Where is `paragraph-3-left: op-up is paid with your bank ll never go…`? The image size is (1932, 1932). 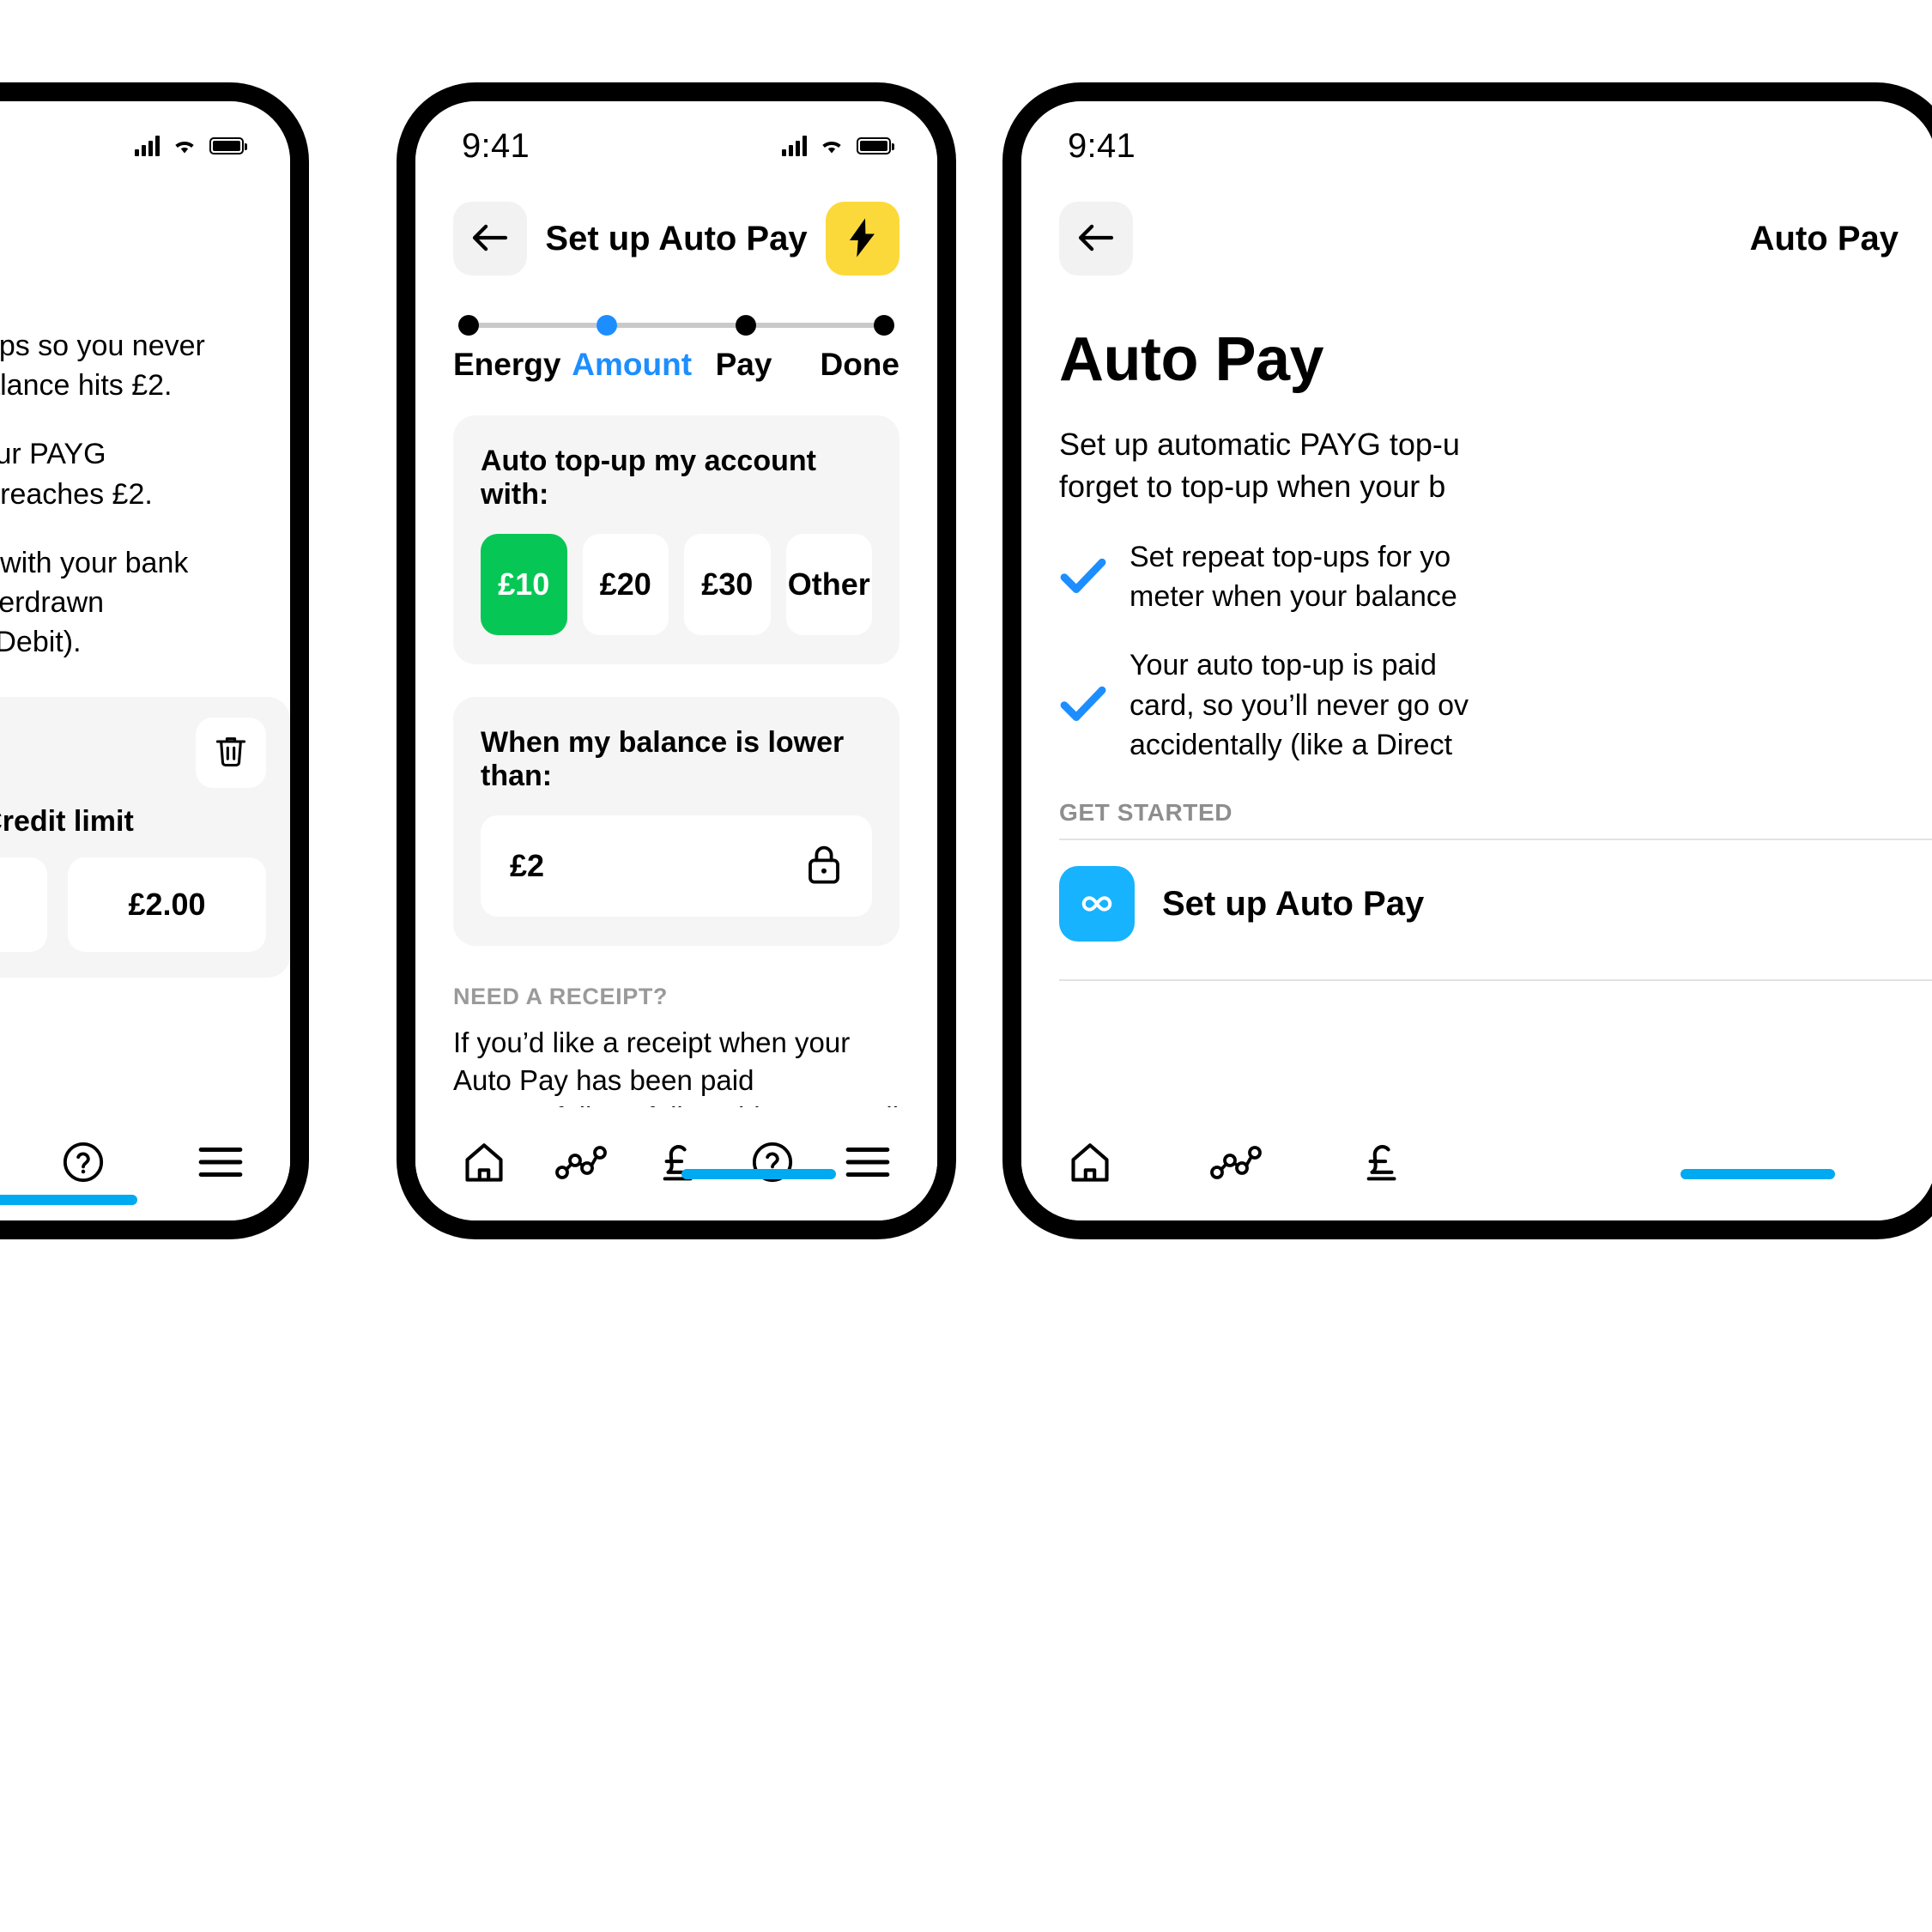
paragraph-3-left: op-up is paid with your bank ll never go… is located at coordinates (95, 603).